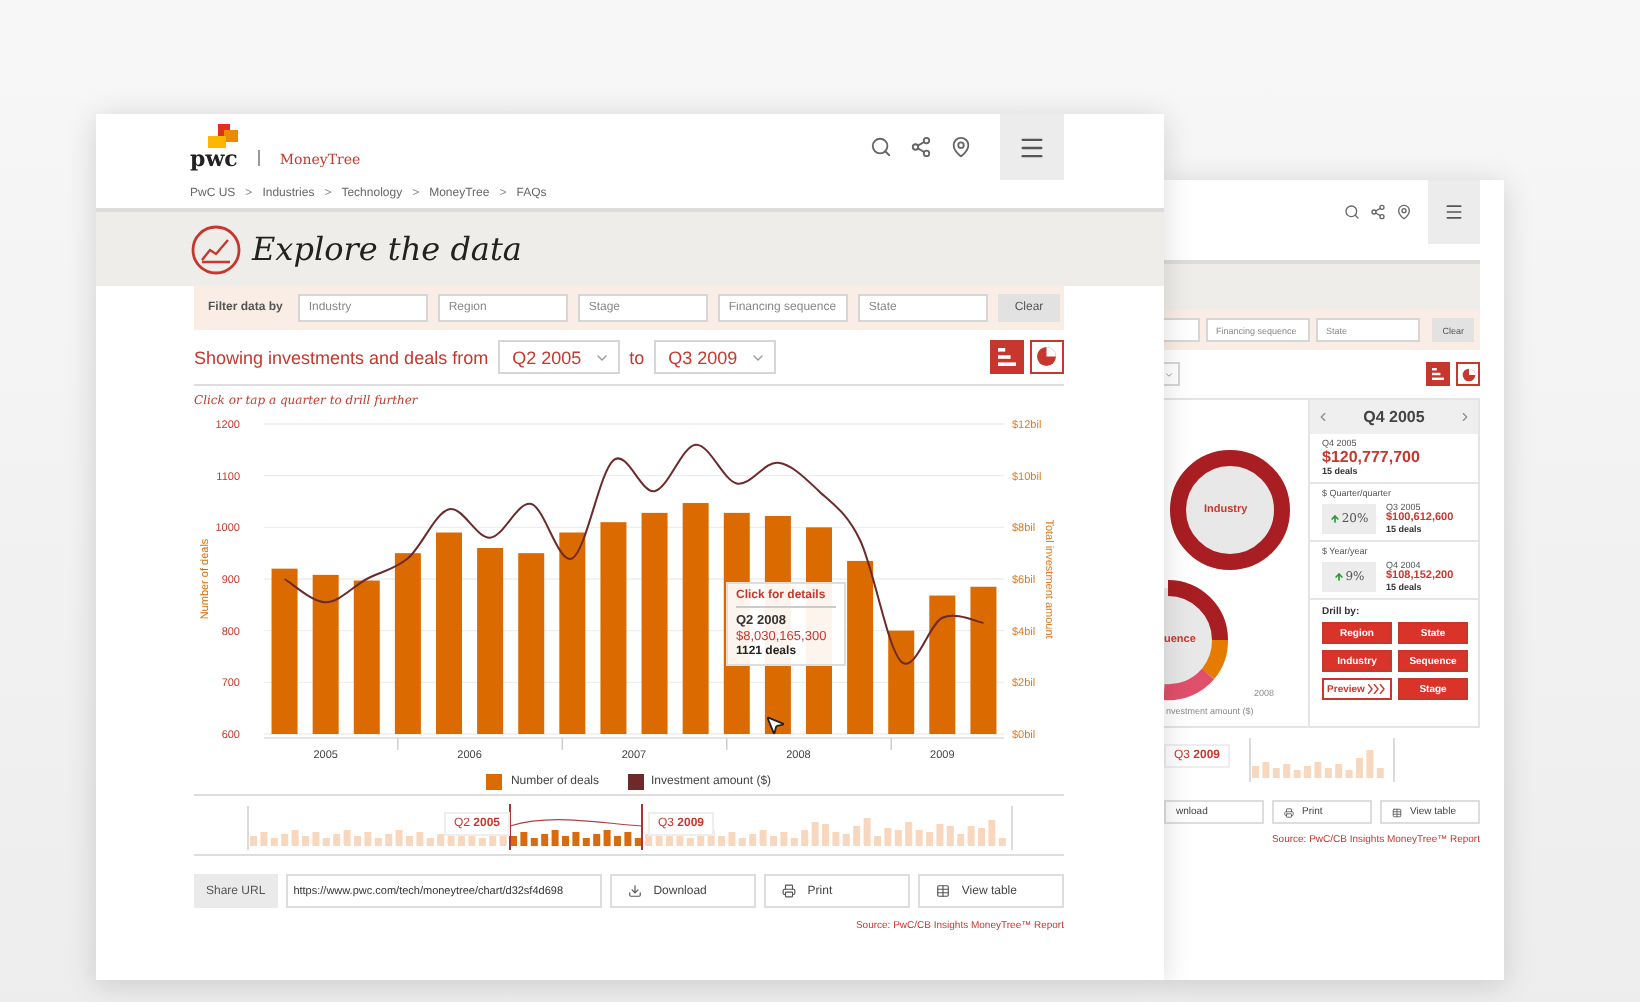  Describe the element at coordinates (1464, 417) in the screenshot. I see `next-icon` at that location.